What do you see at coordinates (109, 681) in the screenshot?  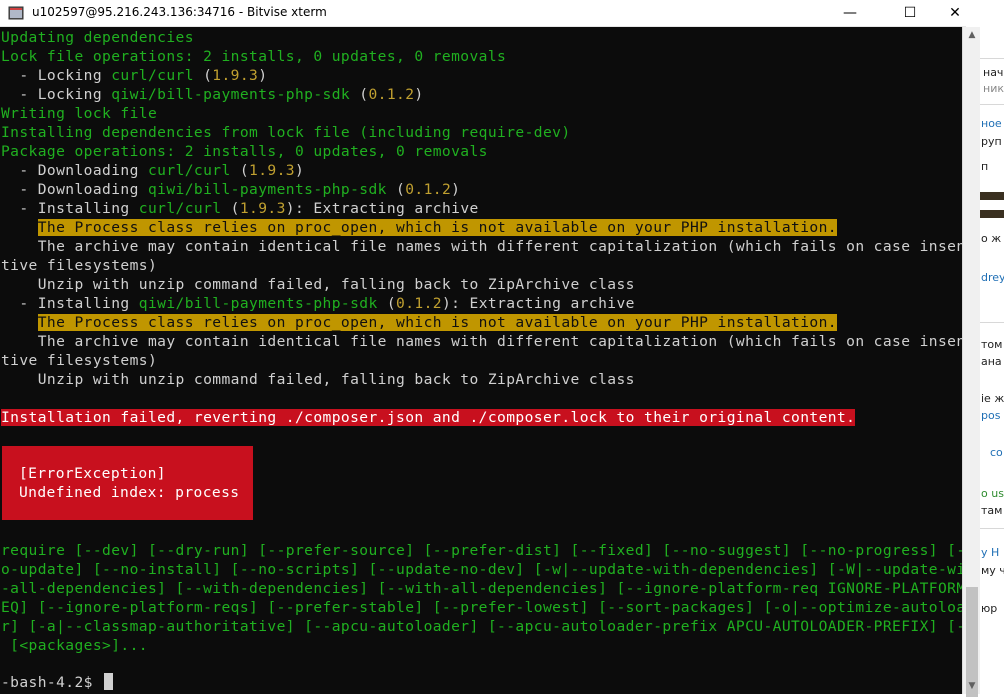 I see `text-cursor` at bounding box center [109, 681].